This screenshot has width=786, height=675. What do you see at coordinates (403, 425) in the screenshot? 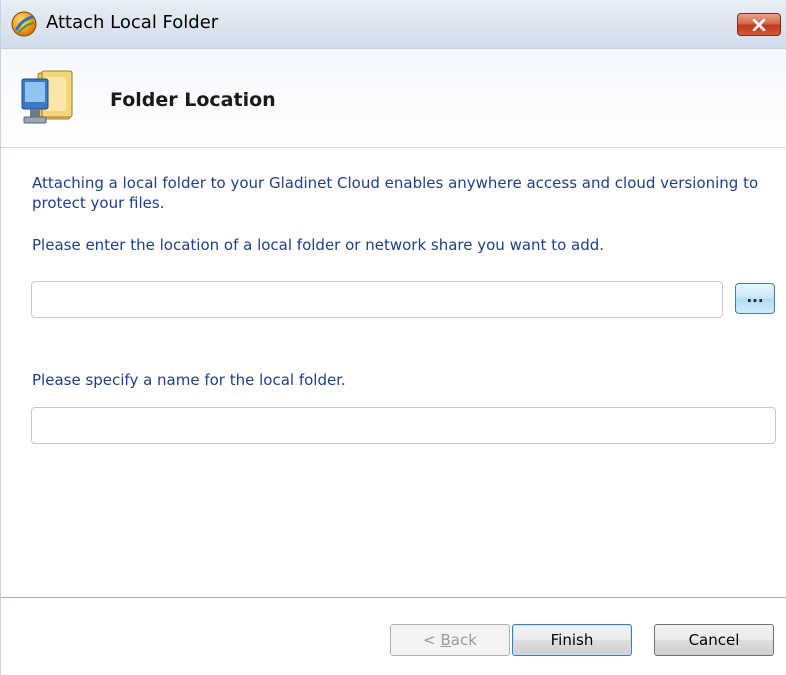
I see `folder-name-input` at bounding box center [403, 425].